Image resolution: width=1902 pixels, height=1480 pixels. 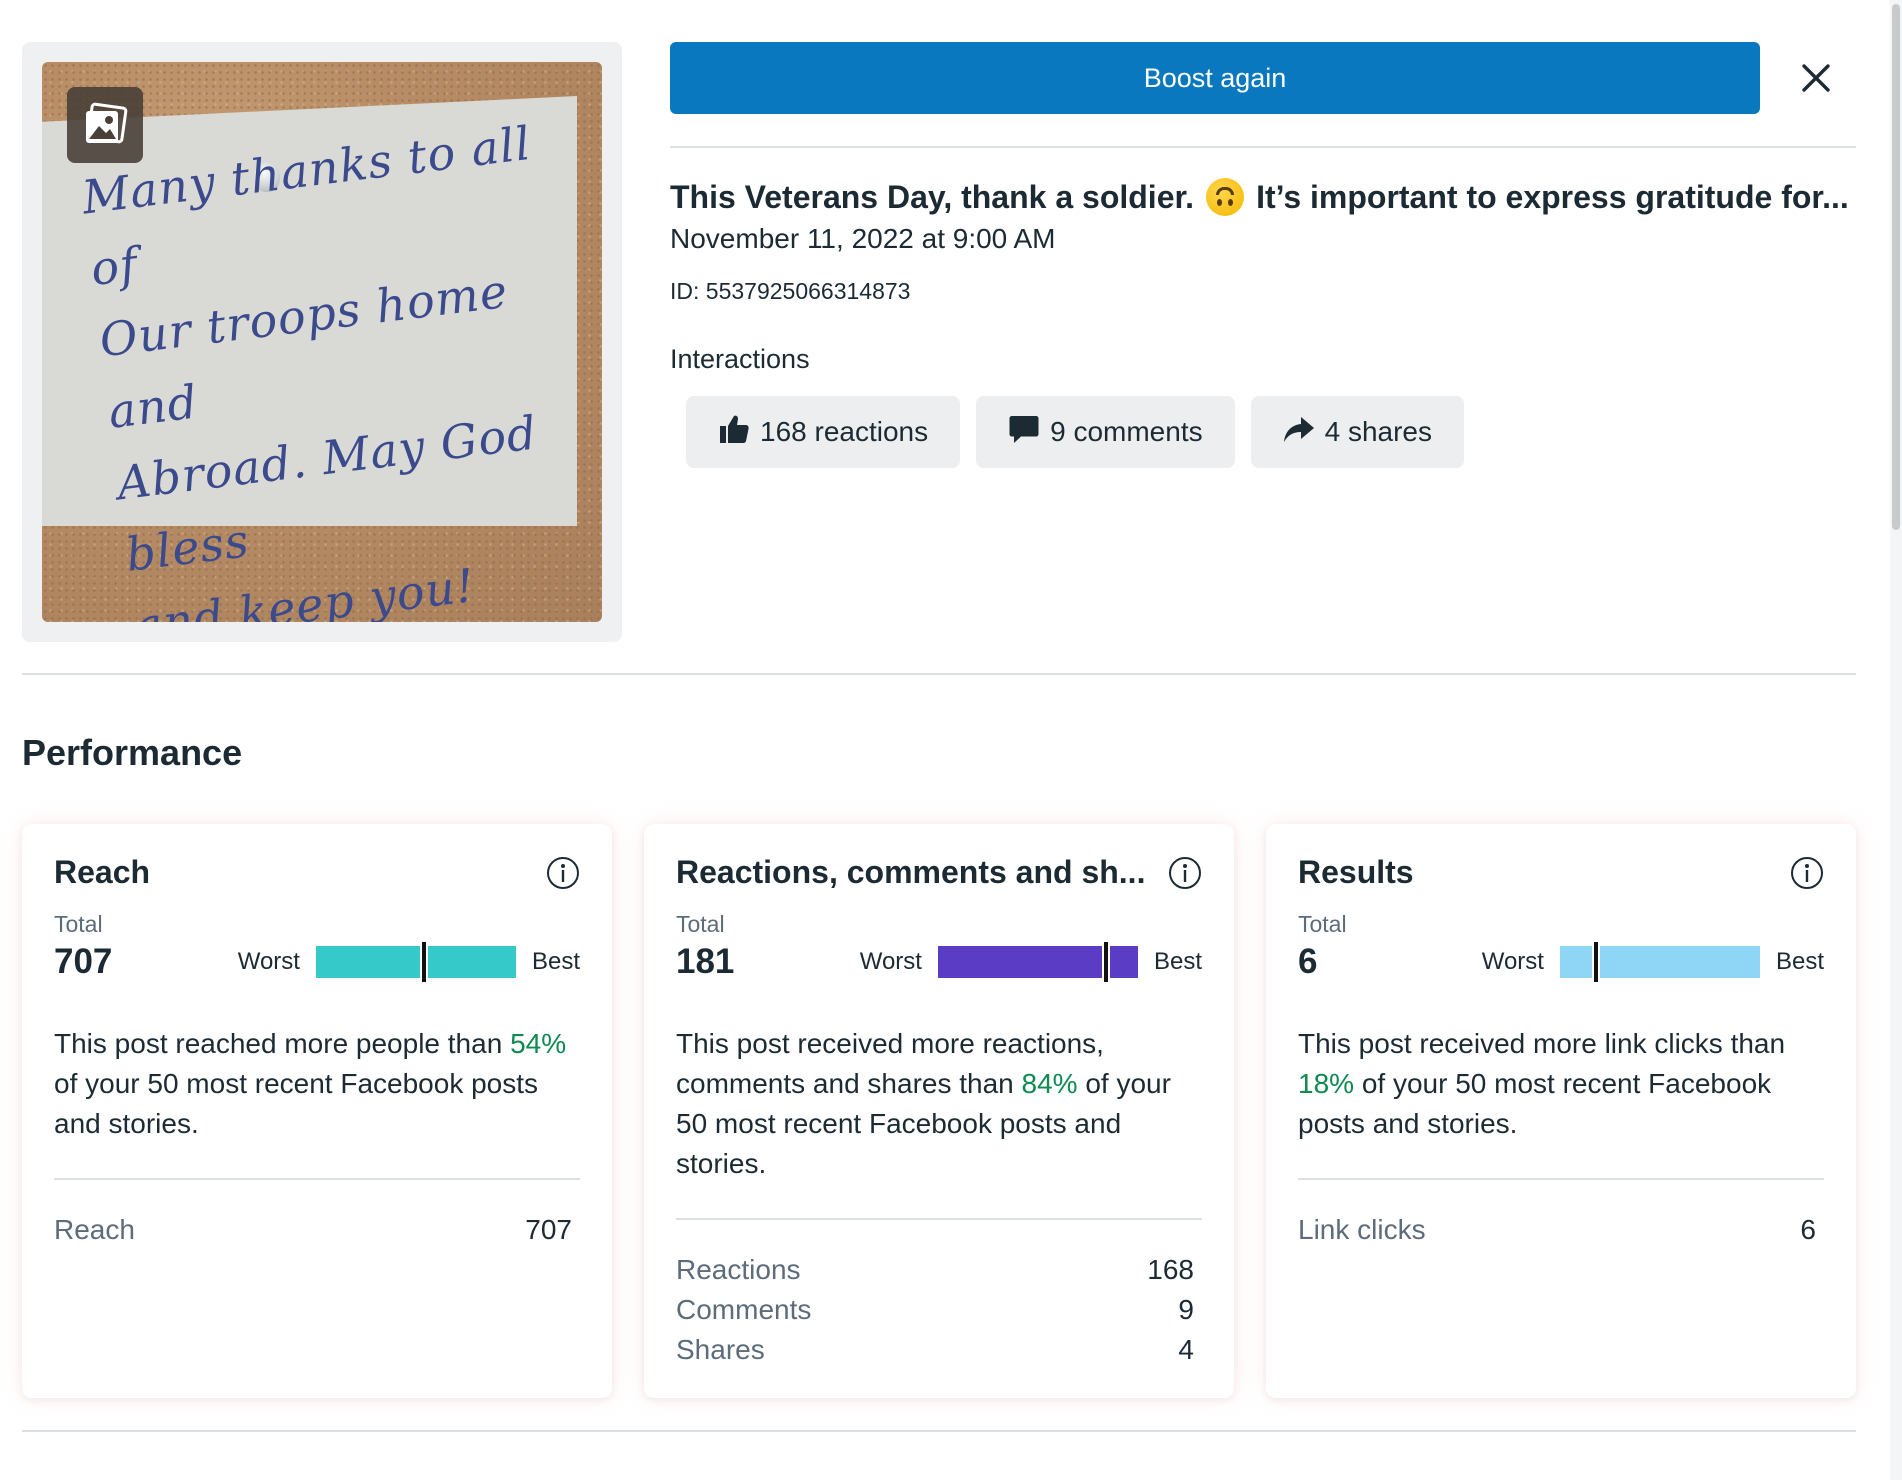 I want to click on comment-bubble-icon, so click(x=1024, y=432).